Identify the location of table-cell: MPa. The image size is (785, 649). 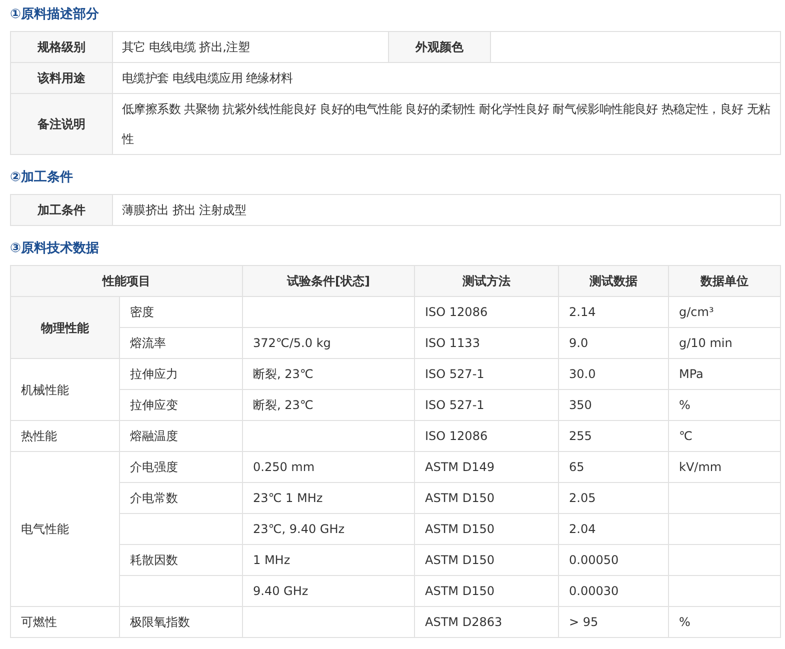
(724, 374).